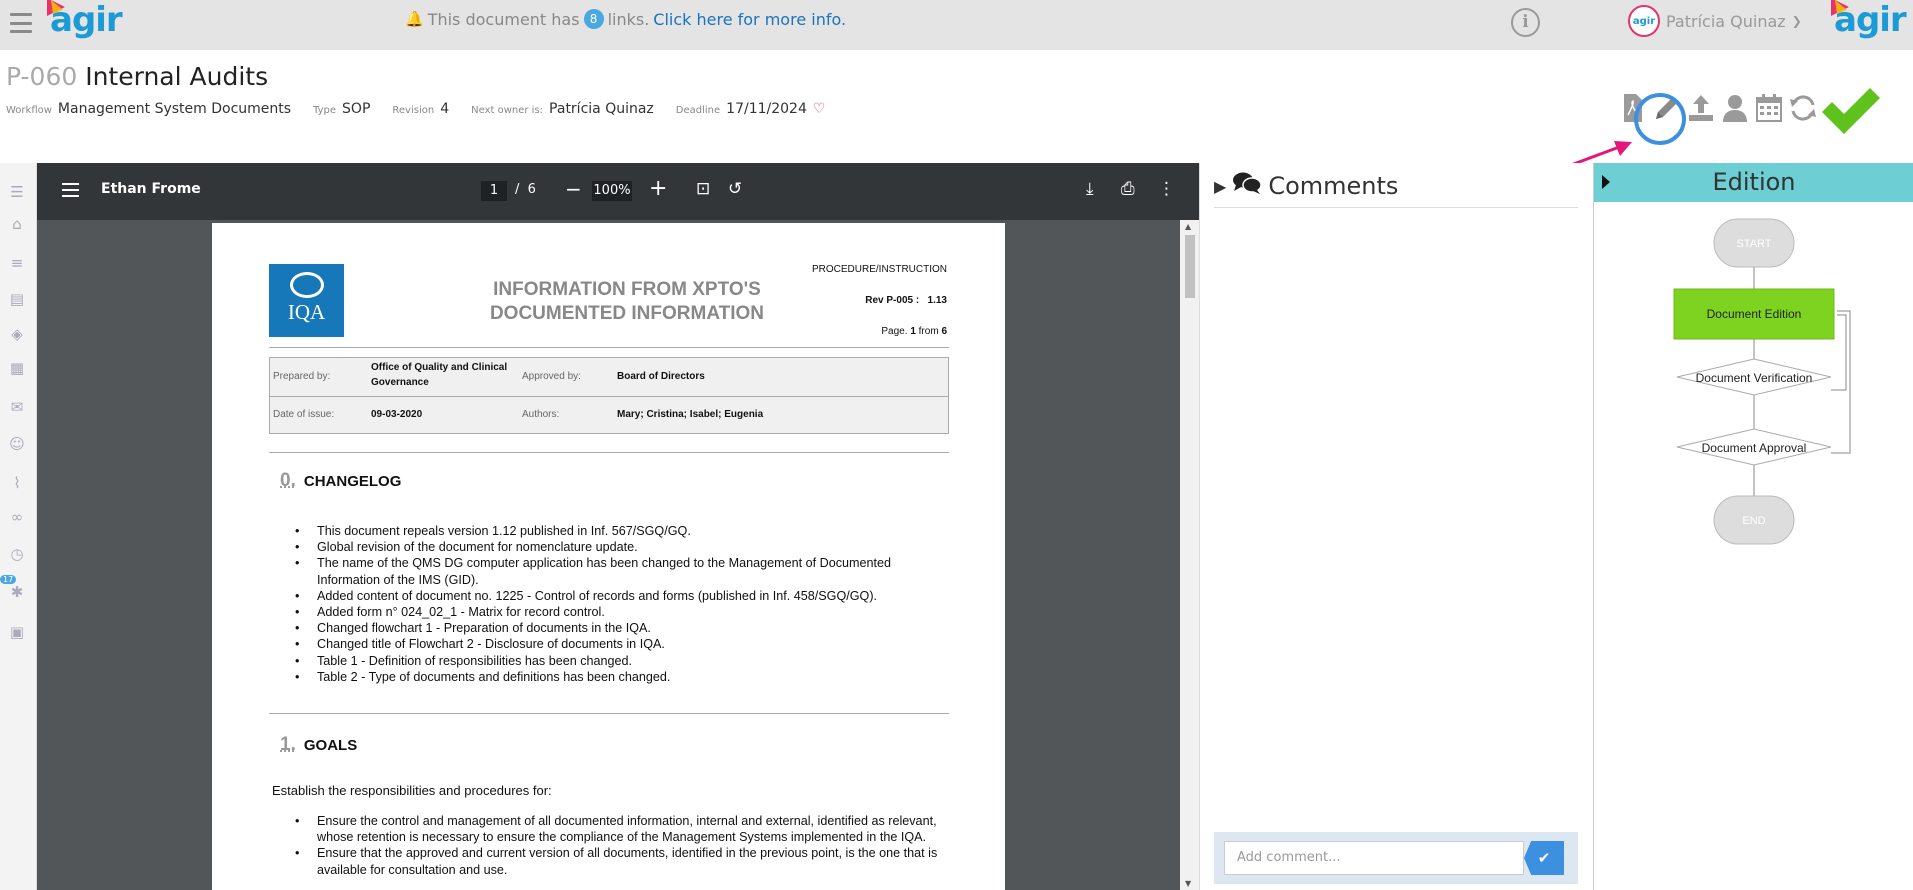 The image size is (1913, 890). Describe the element at coordinates (306, 300) in the screenshot. I see `iqa-logo: IQA` at that location.